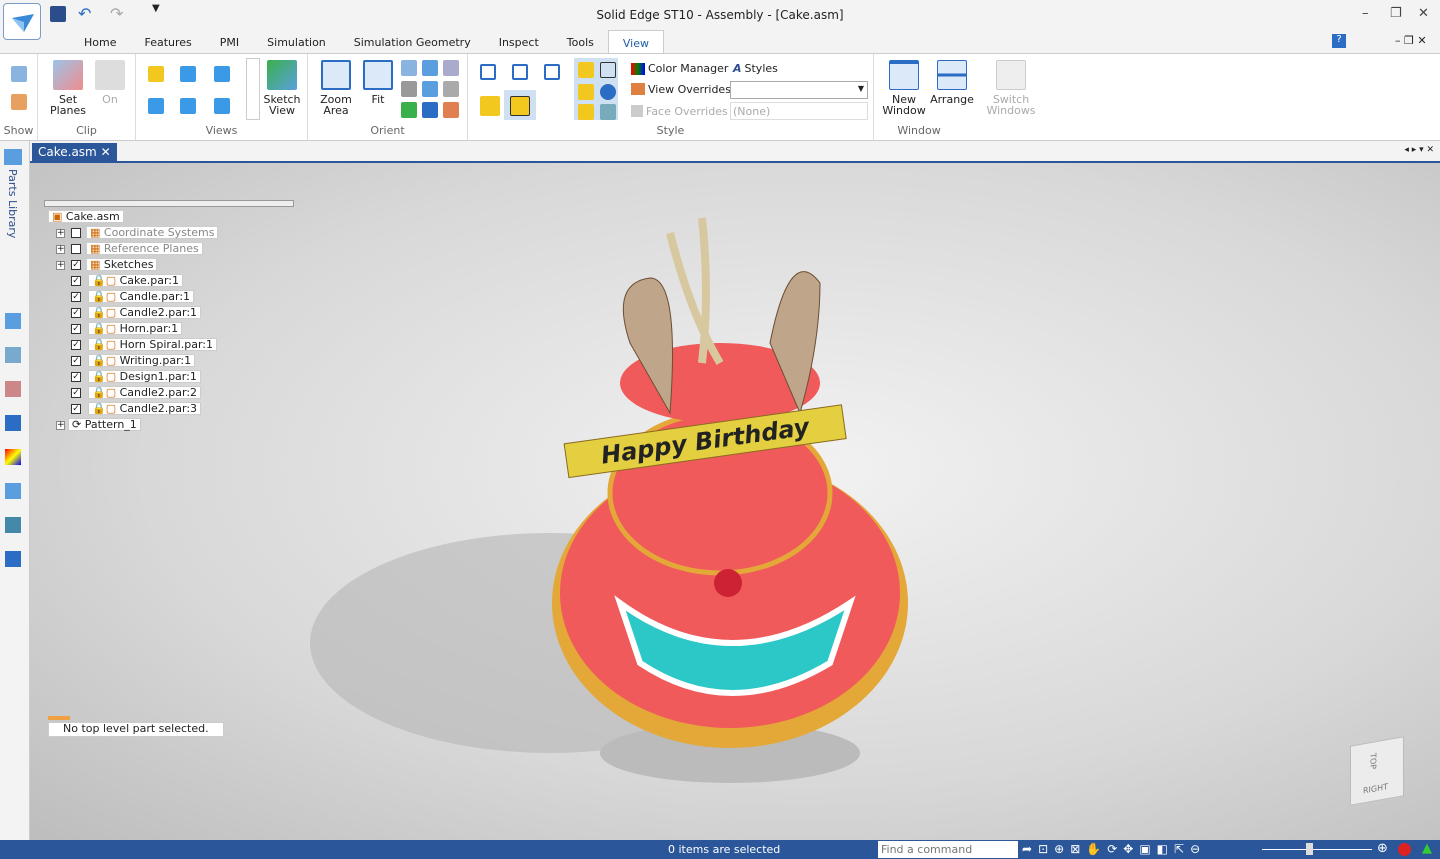 Image resolution: width=1440 pixels, height=859 pixels. What do you see at coordinates (100, 42) in the screenshot?
I see `tab-home: Home` at bounding box center [100, 42].